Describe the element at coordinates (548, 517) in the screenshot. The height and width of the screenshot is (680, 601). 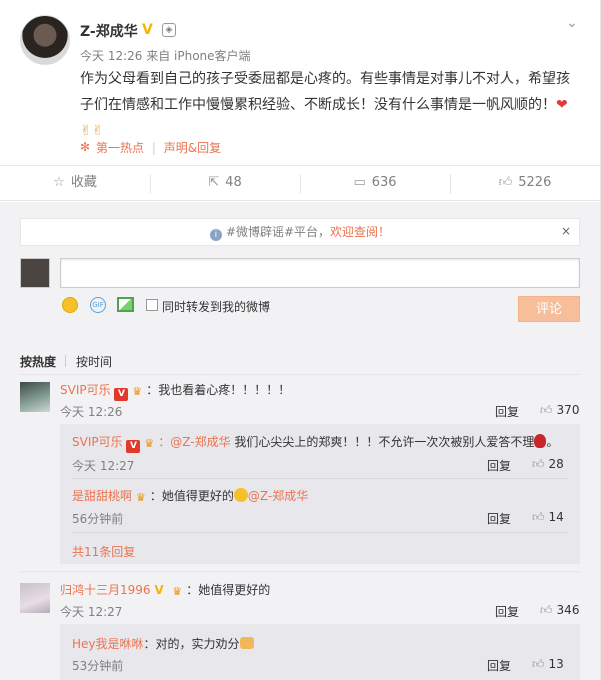
I see `reply-like-button: 👍︎ 14` at that location.